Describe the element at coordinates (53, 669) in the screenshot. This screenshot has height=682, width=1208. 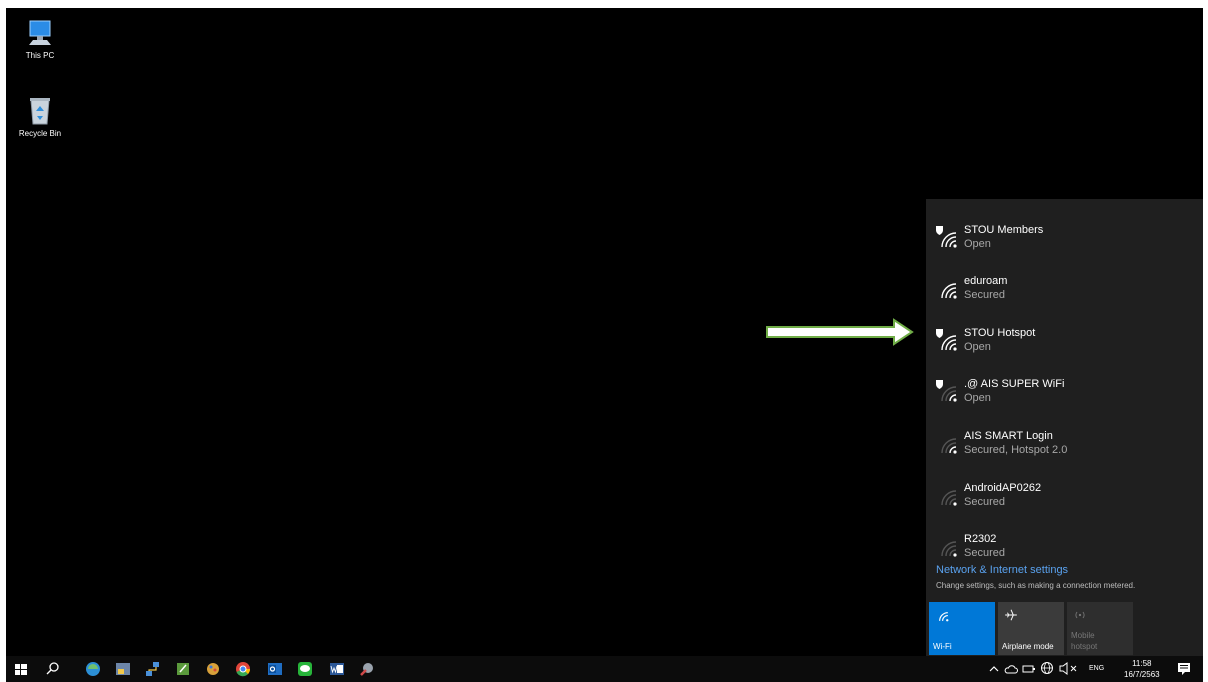
I see `search-icon` at that location.